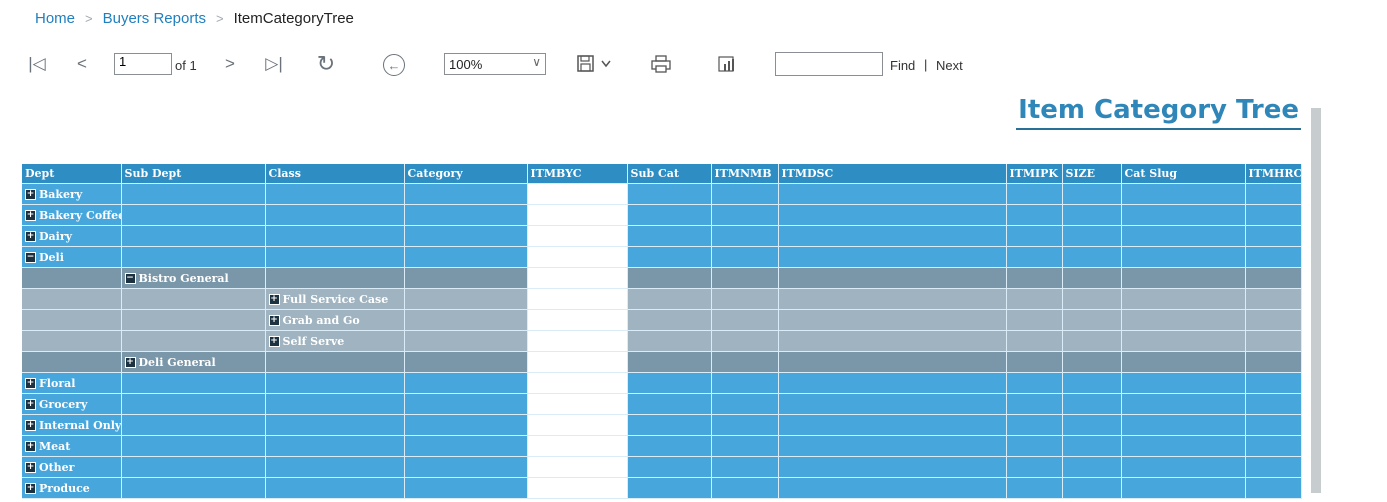  Describe the element at coordinates (56, 236) in the screenshot. I see `row-label: Dairy` at that location.